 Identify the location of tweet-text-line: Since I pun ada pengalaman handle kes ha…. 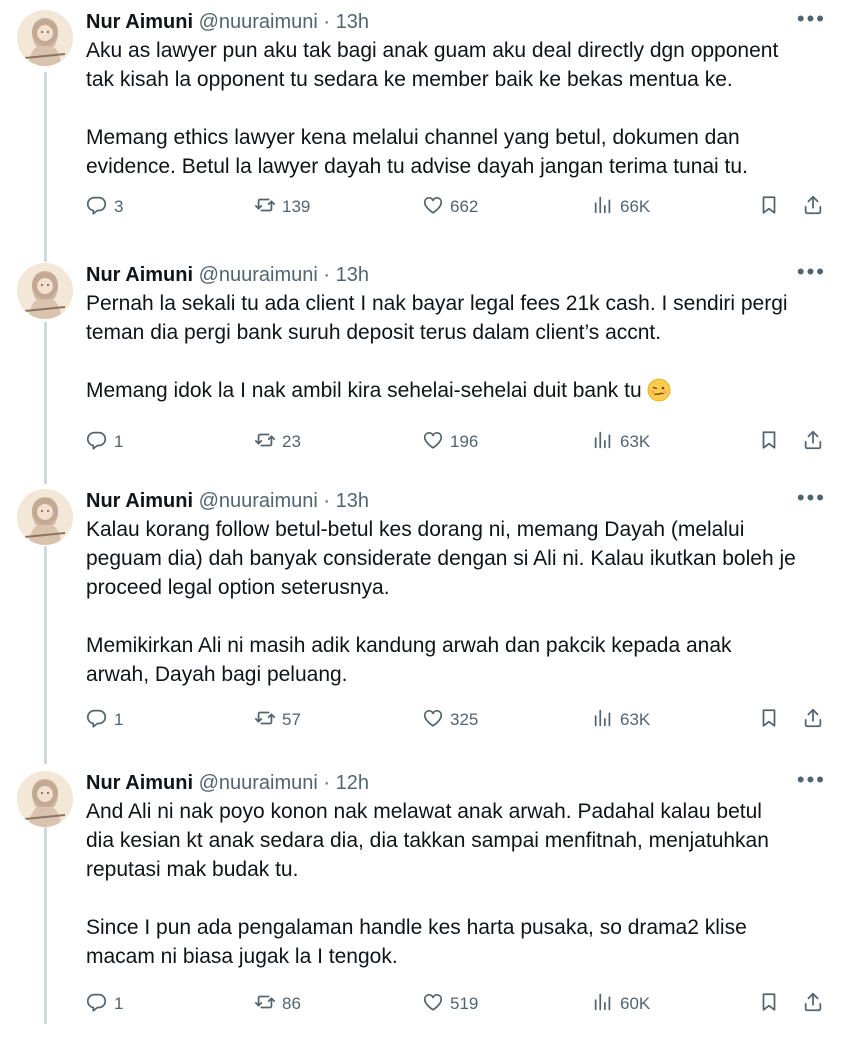
(416, 927).